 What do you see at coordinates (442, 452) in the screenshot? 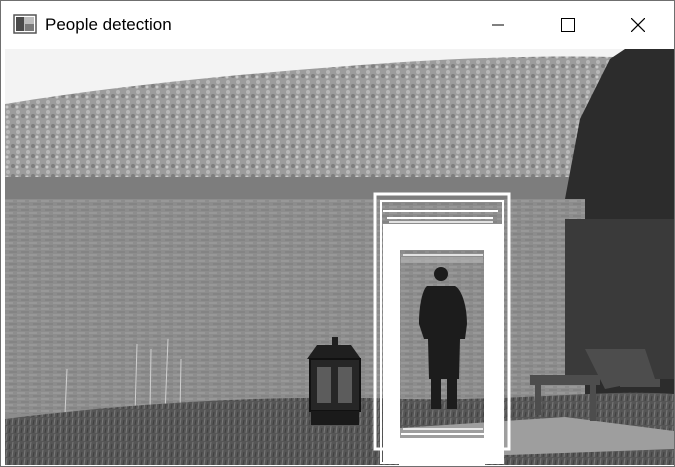
I see `detection-margin-bottom` at bounding box center [442, 452].